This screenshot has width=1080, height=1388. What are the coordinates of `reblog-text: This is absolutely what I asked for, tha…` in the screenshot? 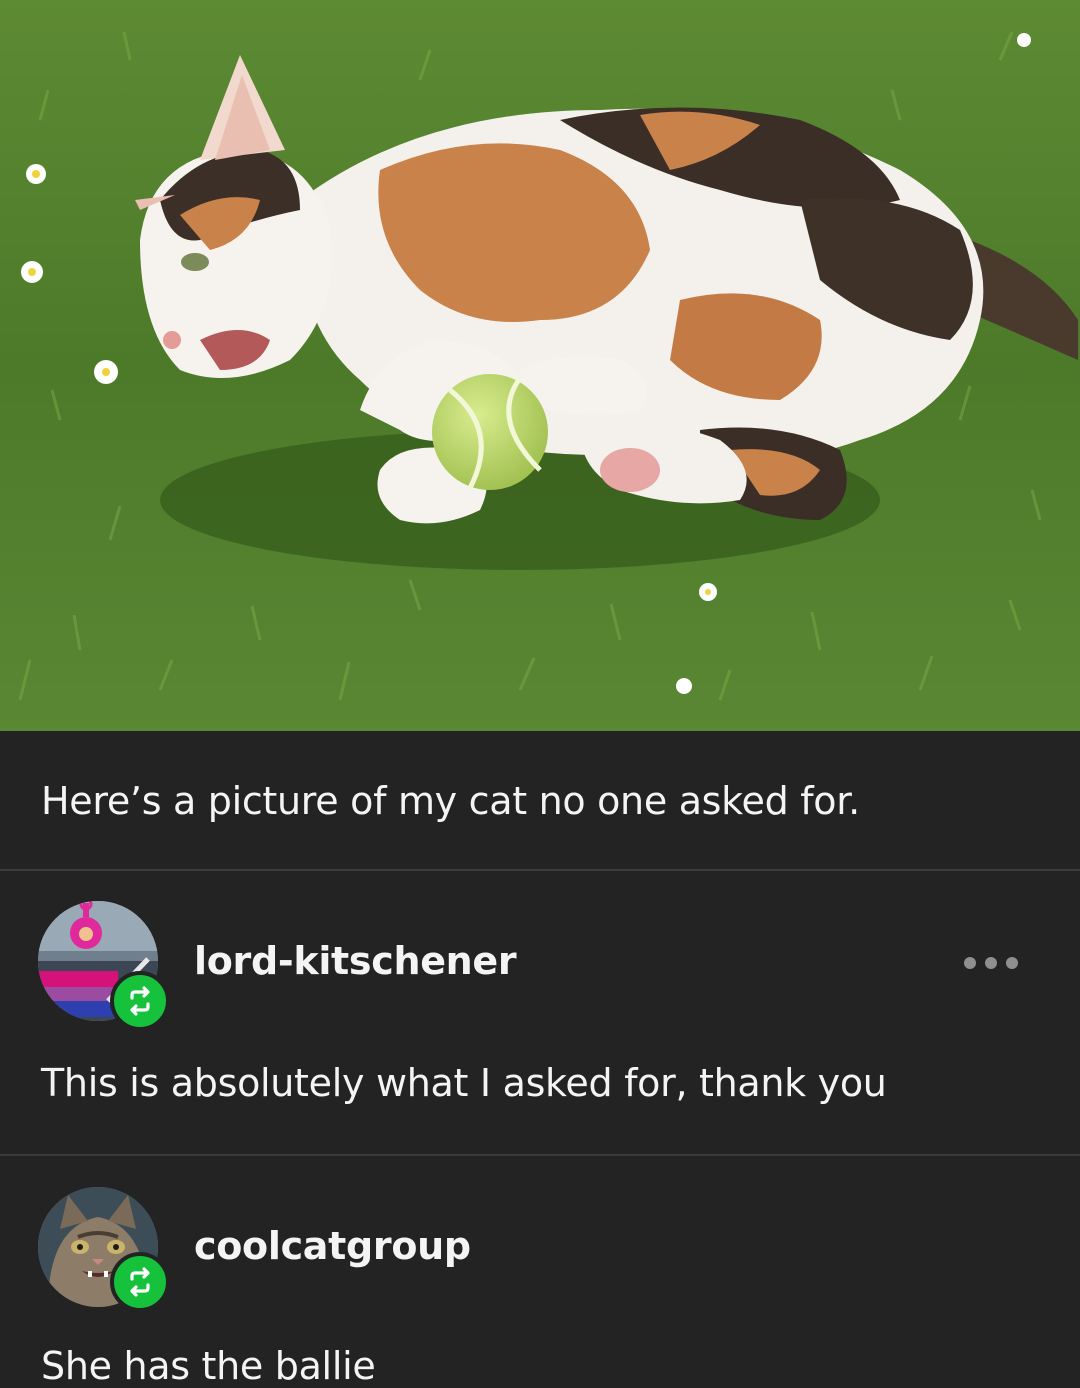 It's located at (464, 1083).